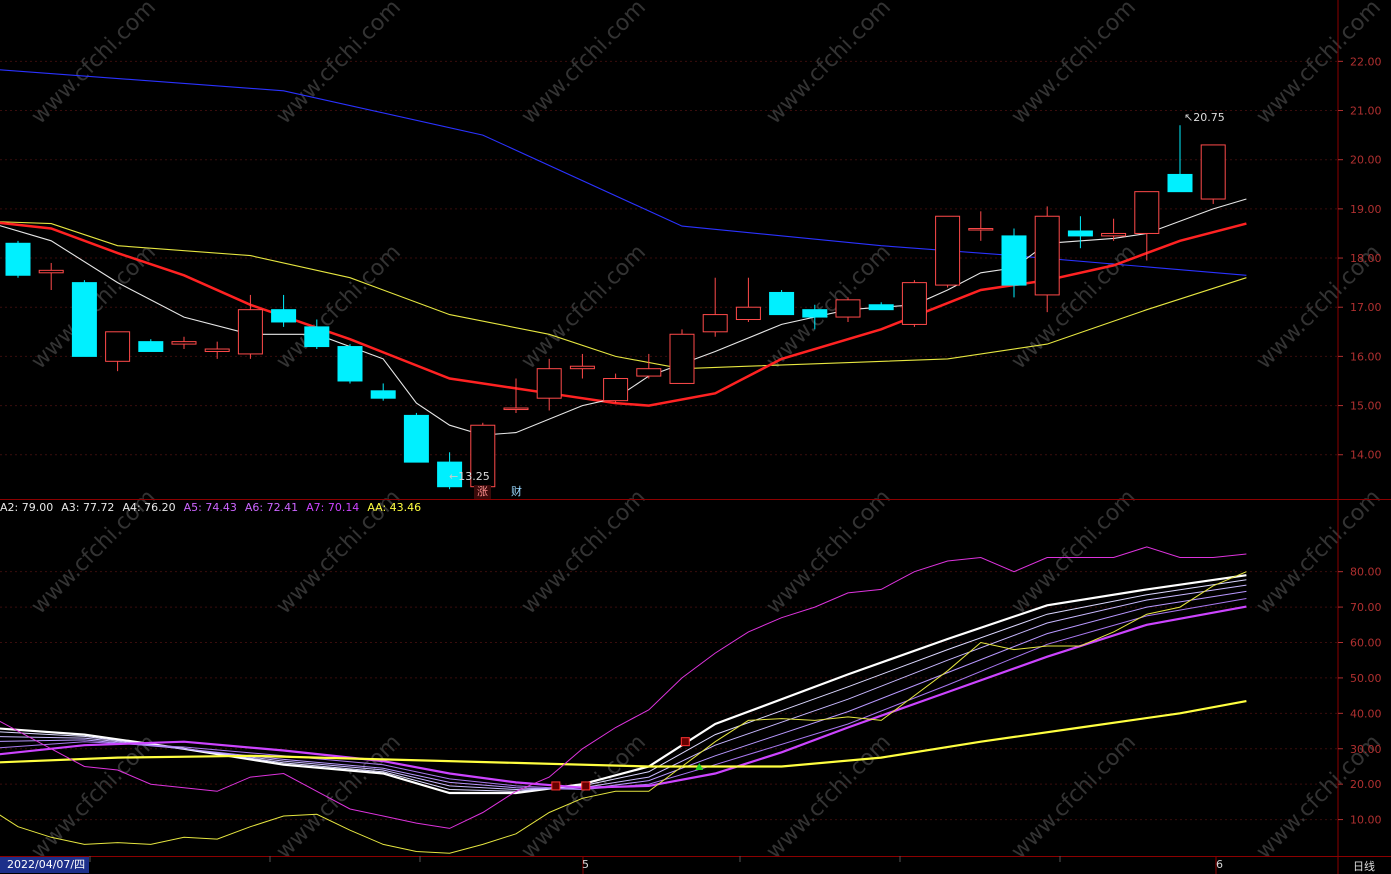 The image size is (1391, 874). Describe the element at coordinates (45, 865) in the screenshot. I see `cursor-date: 2022/04/07/四` at that location.